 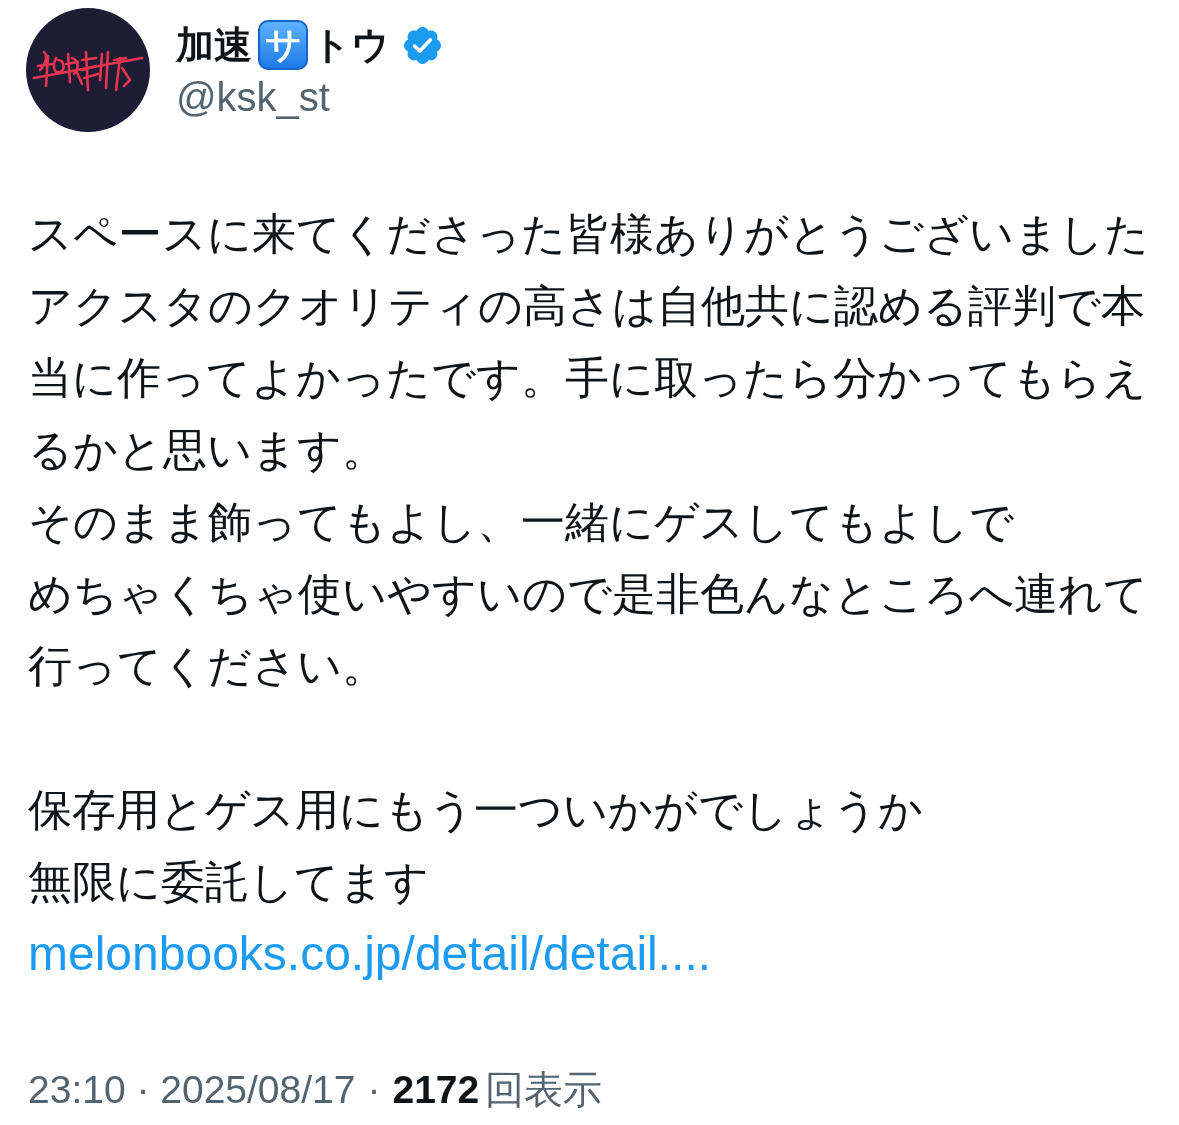 What do you see at coordinates (475, 810) in the screenshot?
I see `tweet-text: 保存用とゲス用にもう一ついかがでしょうか` at bounding box center [475, 810].